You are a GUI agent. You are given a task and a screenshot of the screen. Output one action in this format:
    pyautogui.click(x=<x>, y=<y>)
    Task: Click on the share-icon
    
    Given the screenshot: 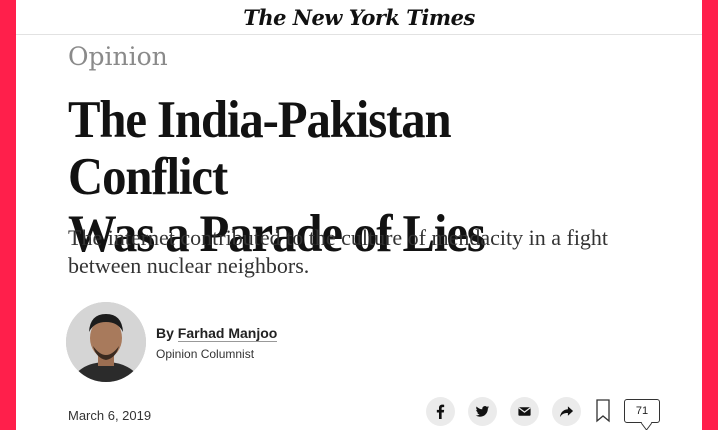 What is the action you would take?
    pyautogui.click(x=566, y=411)
    